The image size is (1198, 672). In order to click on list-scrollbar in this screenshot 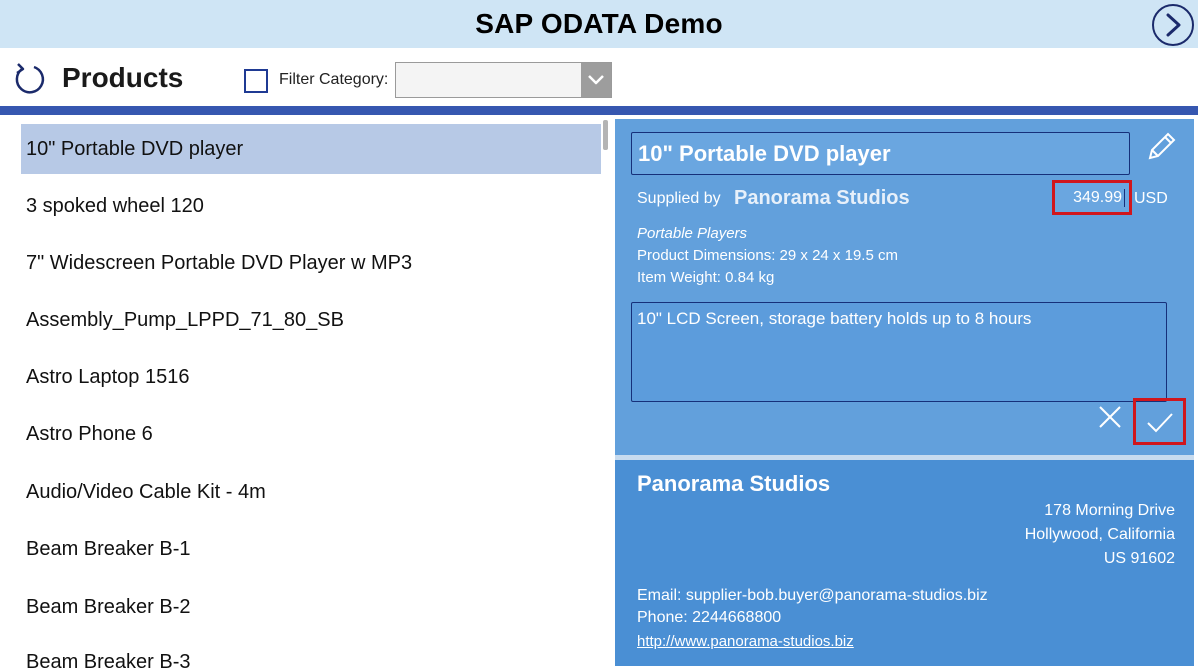, I will do `click(605, 135)`.